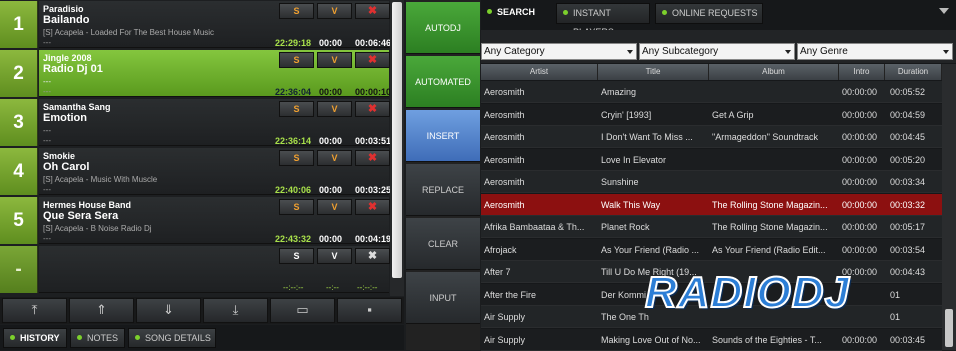  What do you see at coordinates (711, 182) in the screenshot?
I see `table-row: Aerosmith Sunshine 00:00:00 00:03:34` at bounding box center [711, 182].